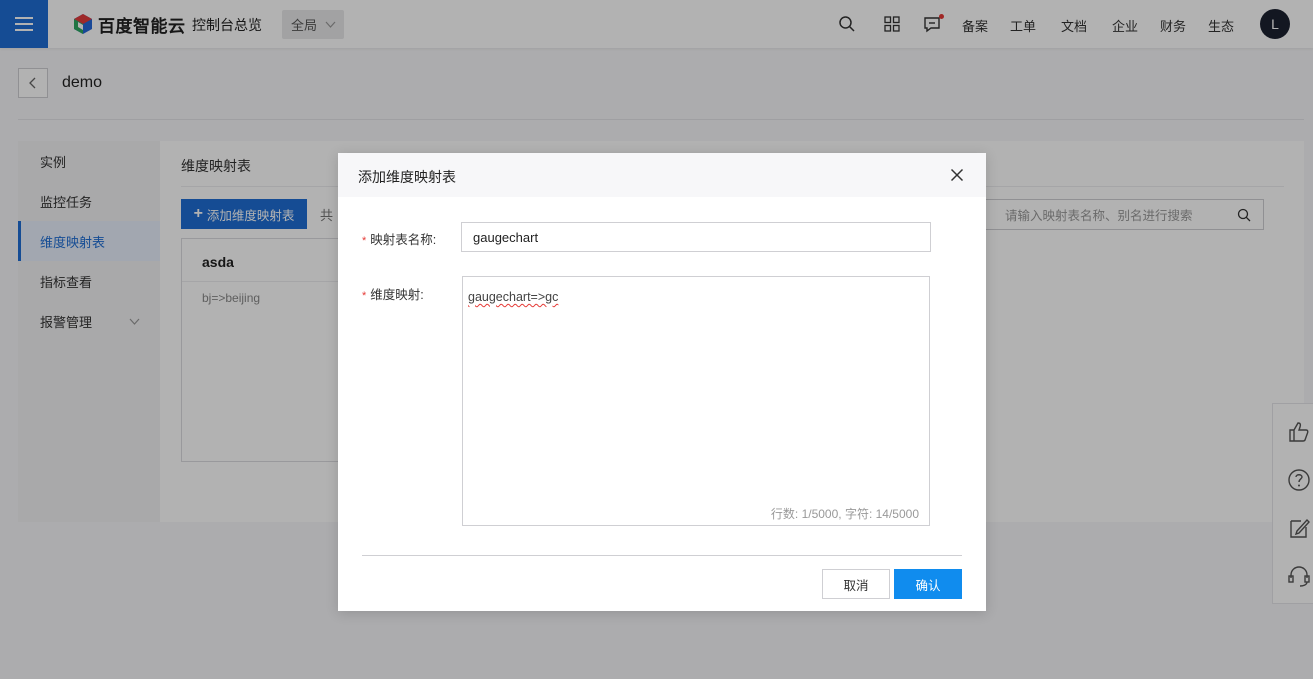 The width and height of the screenshot is (1313, 679). I want to click on dialog-title: 添加维度映射表, so click(407, 177).